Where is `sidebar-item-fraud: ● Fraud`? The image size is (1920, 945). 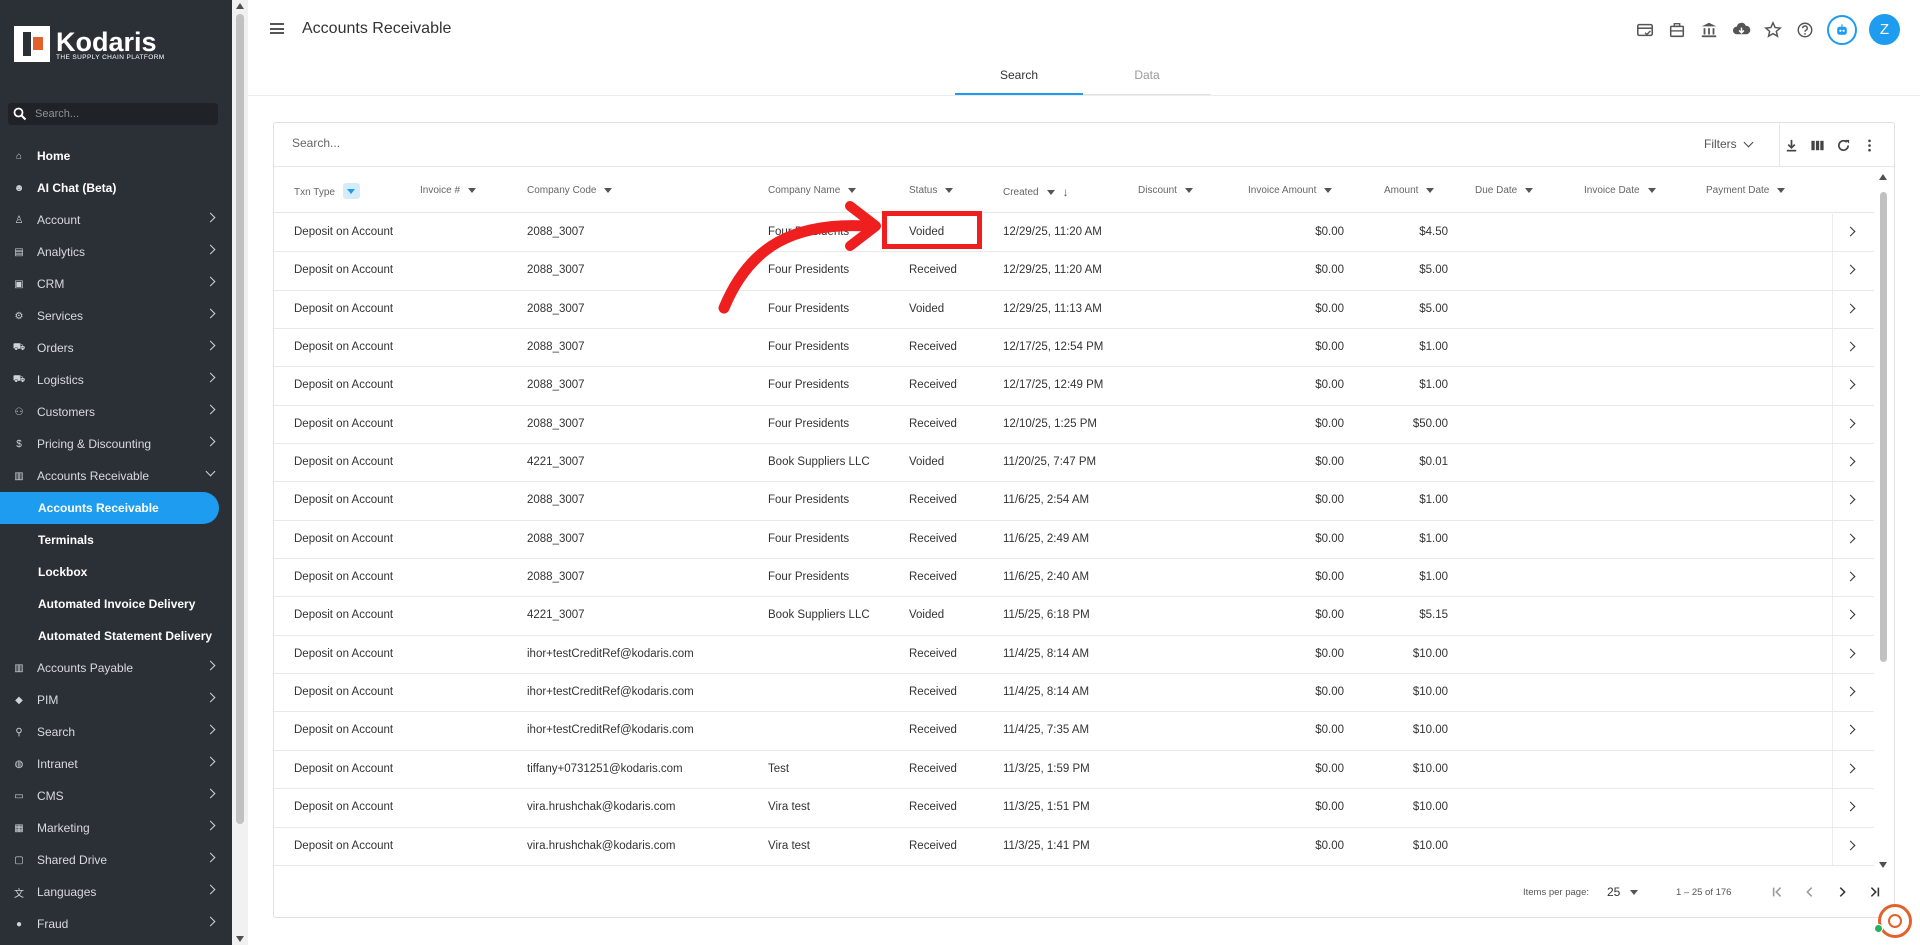
sidebar-item-fraud: ● Fraud is located at coordinates (116, 924).